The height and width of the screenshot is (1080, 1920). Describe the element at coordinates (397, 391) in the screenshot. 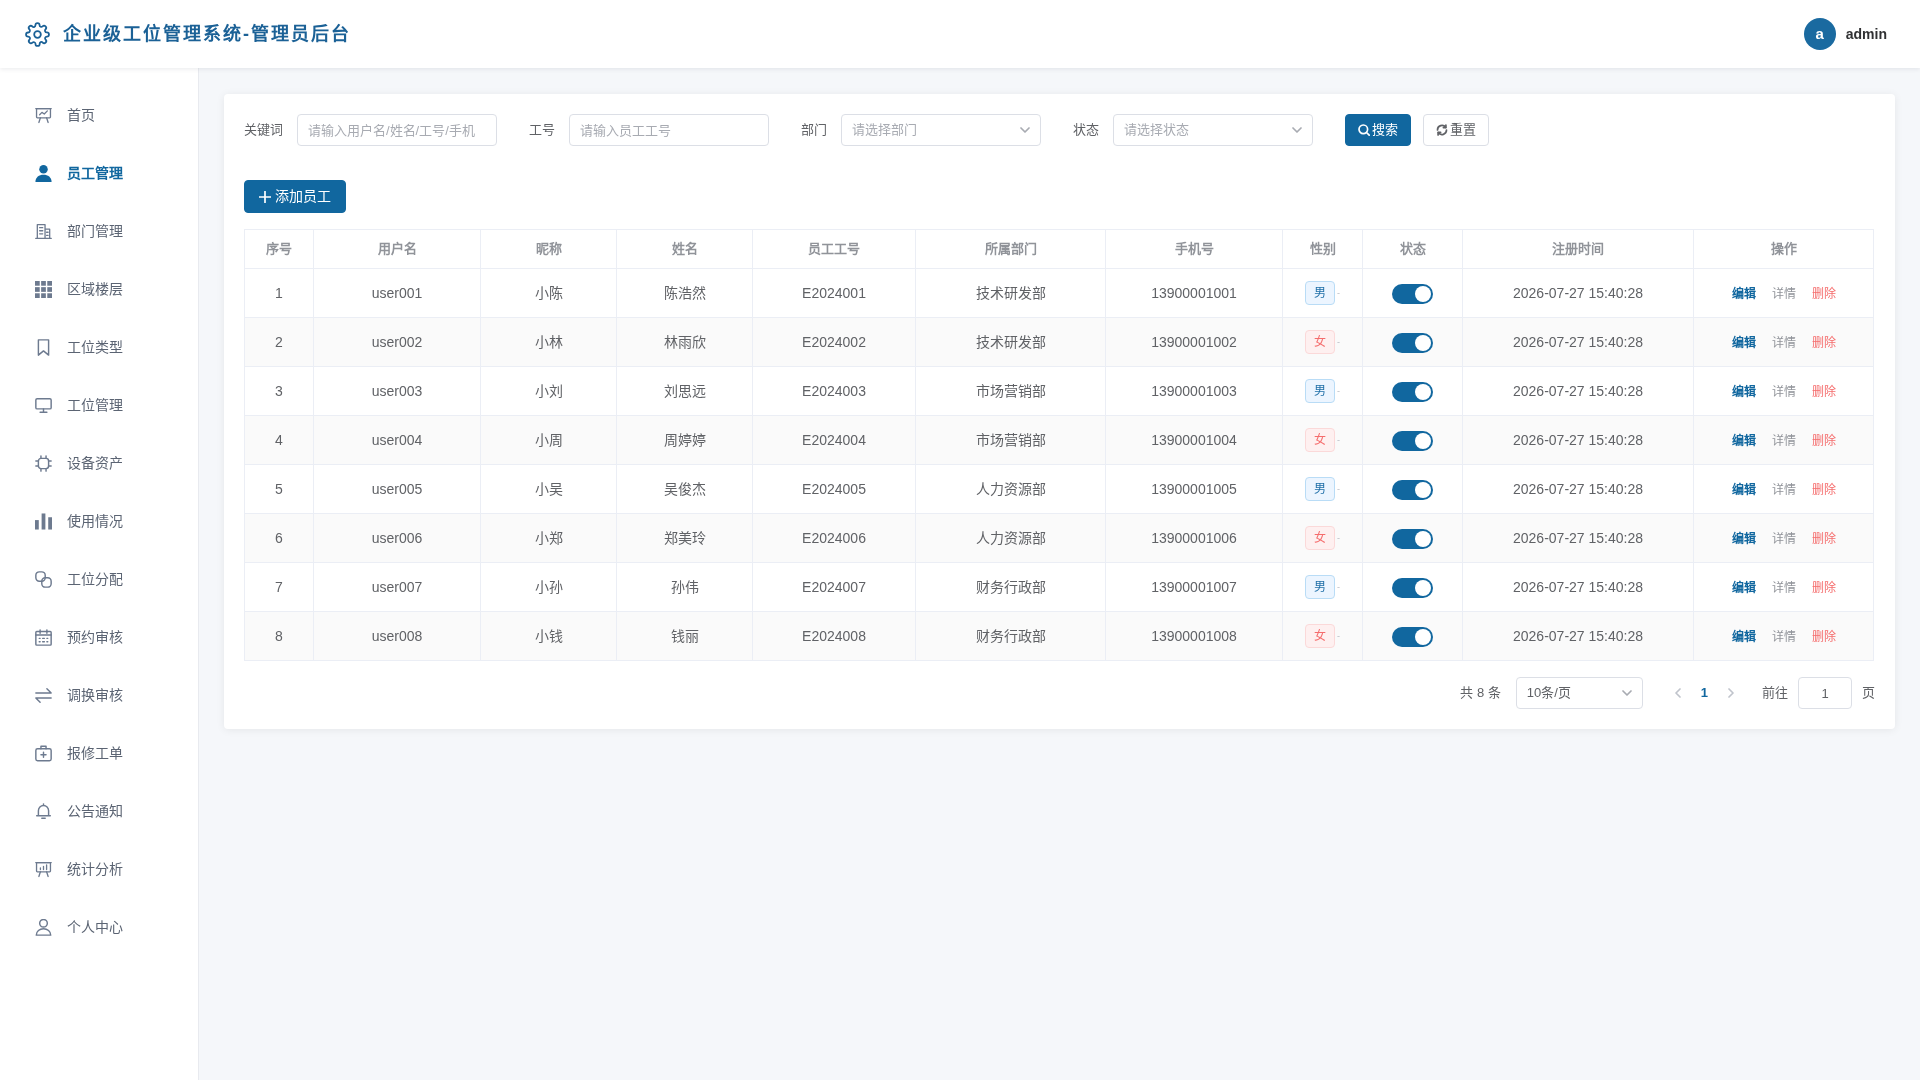

I see `table-cell: user003` at that location.